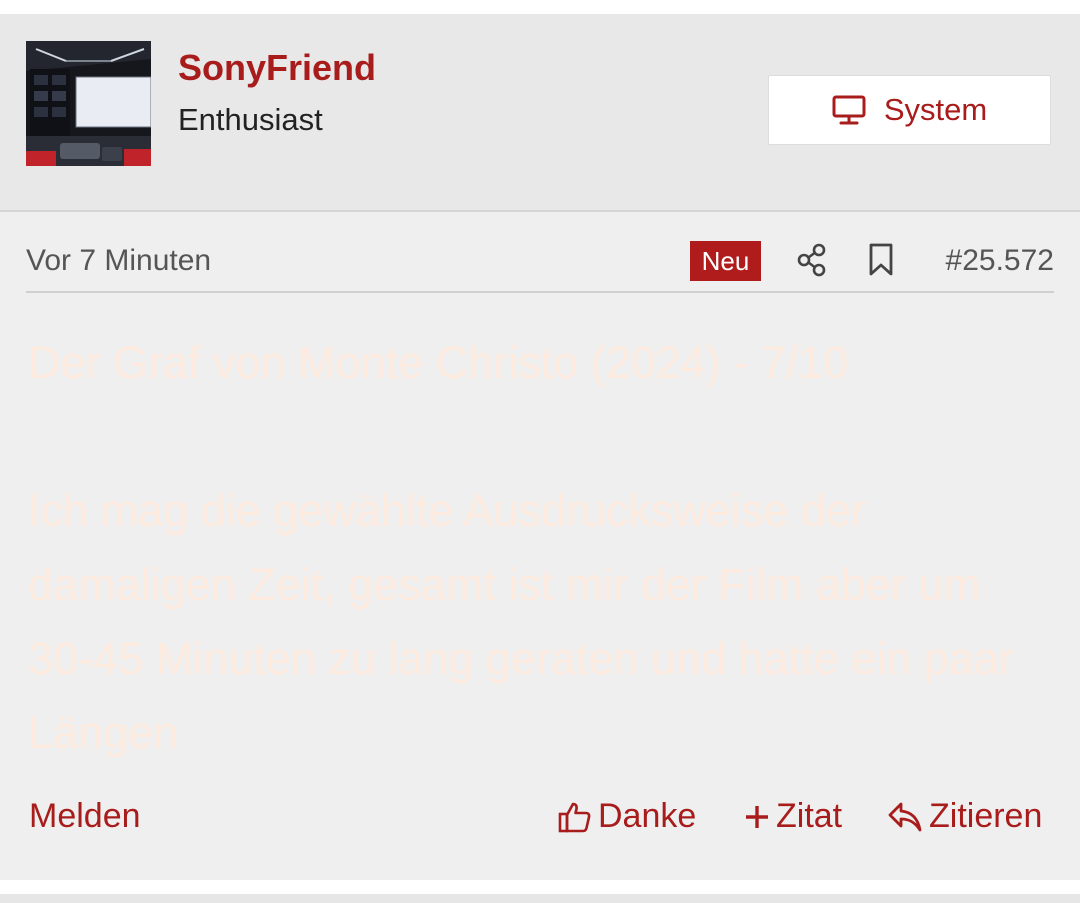 Image resolution: width=1080 pixels, height=903 pixels. I want to click on add-quote-button: Zitat, so click(793, 816).